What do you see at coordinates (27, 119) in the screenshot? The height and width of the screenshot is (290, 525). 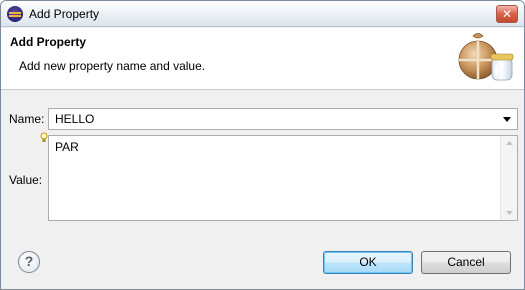 I see `name-label: Name:` at bounding box center [27, 119].